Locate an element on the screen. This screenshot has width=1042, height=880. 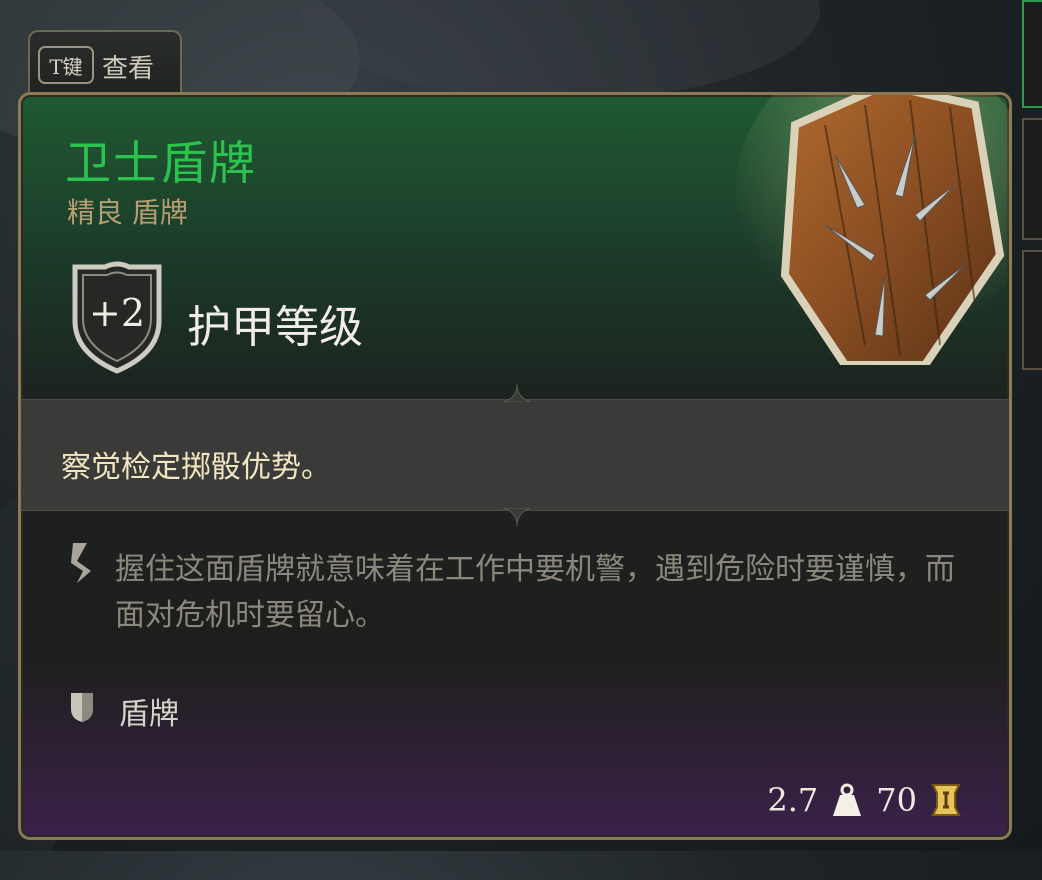
armor-class-badge: +2 is located at coordinates (117, 318).